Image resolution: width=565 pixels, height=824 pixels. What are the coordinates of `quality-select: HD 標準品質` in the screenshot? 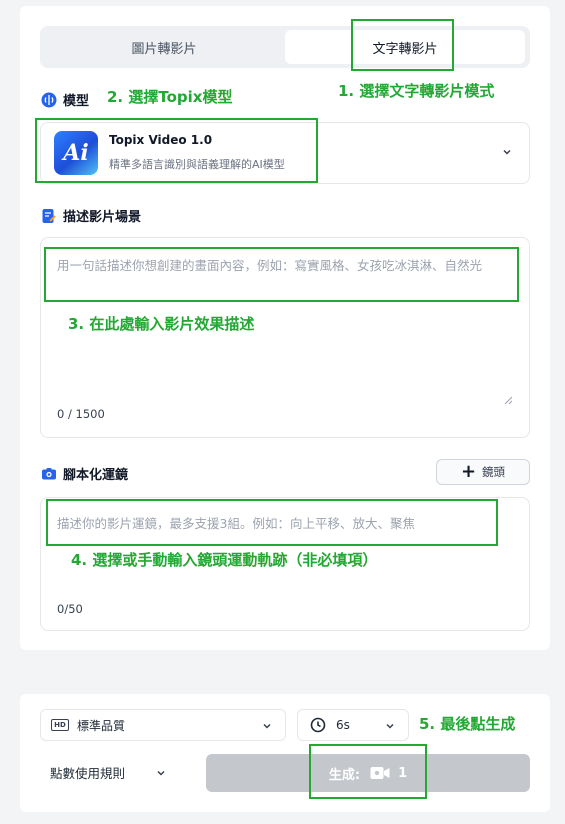 It's located at (163, 725).